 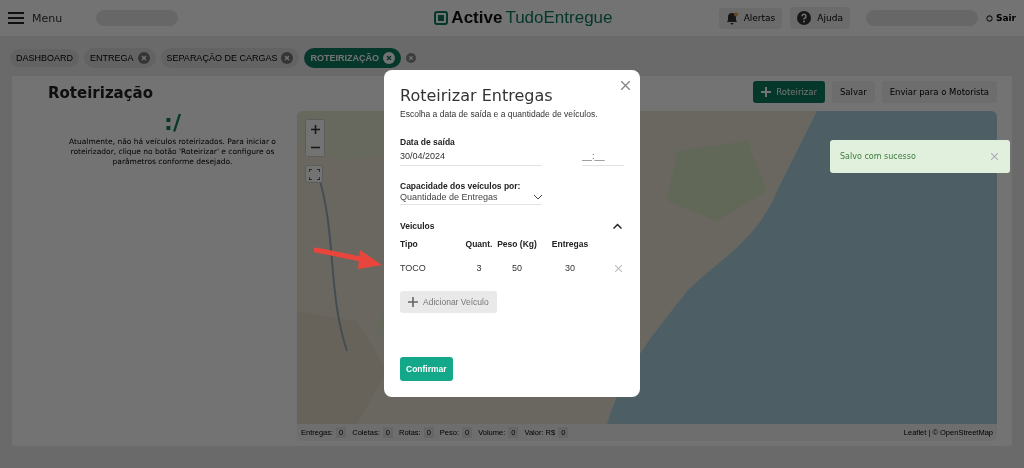 I want to click on menu-label: Menu, so click(x=47, y=18).